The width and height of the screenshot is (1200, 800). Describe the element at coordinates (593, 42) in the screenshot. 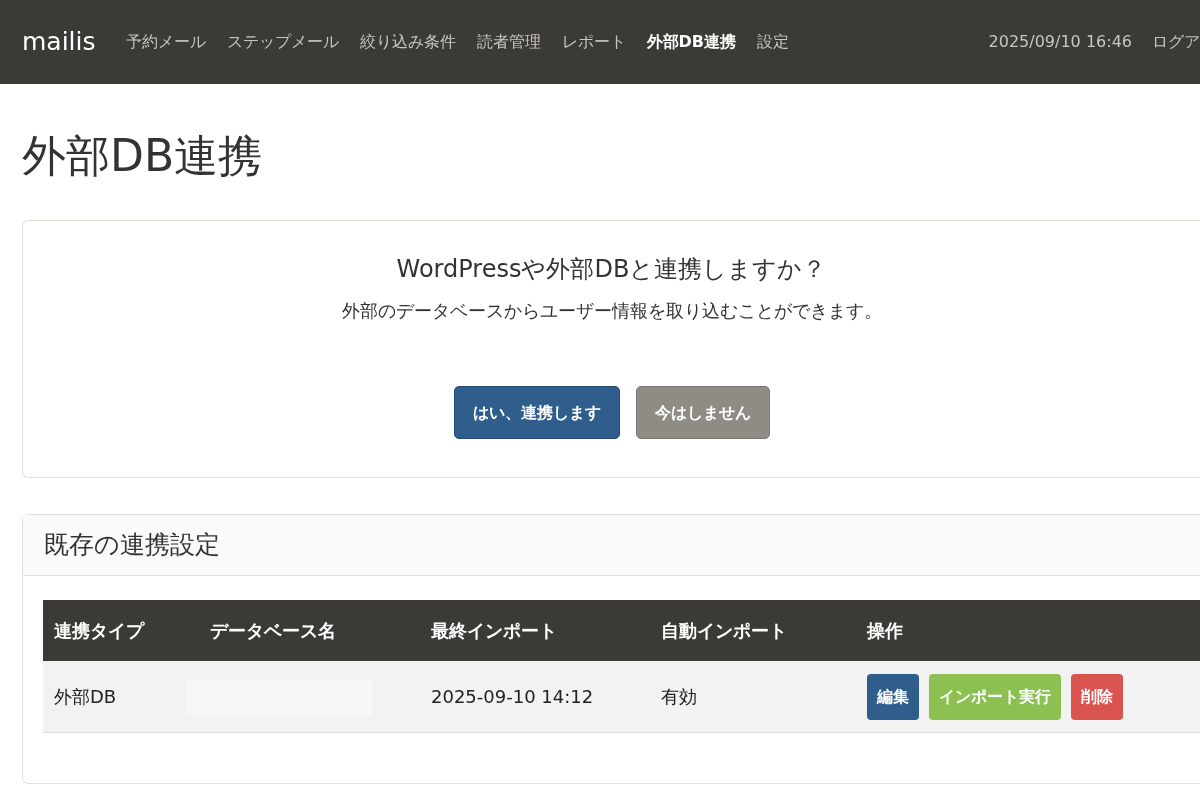

I see `nav-link: レポート` at that location.